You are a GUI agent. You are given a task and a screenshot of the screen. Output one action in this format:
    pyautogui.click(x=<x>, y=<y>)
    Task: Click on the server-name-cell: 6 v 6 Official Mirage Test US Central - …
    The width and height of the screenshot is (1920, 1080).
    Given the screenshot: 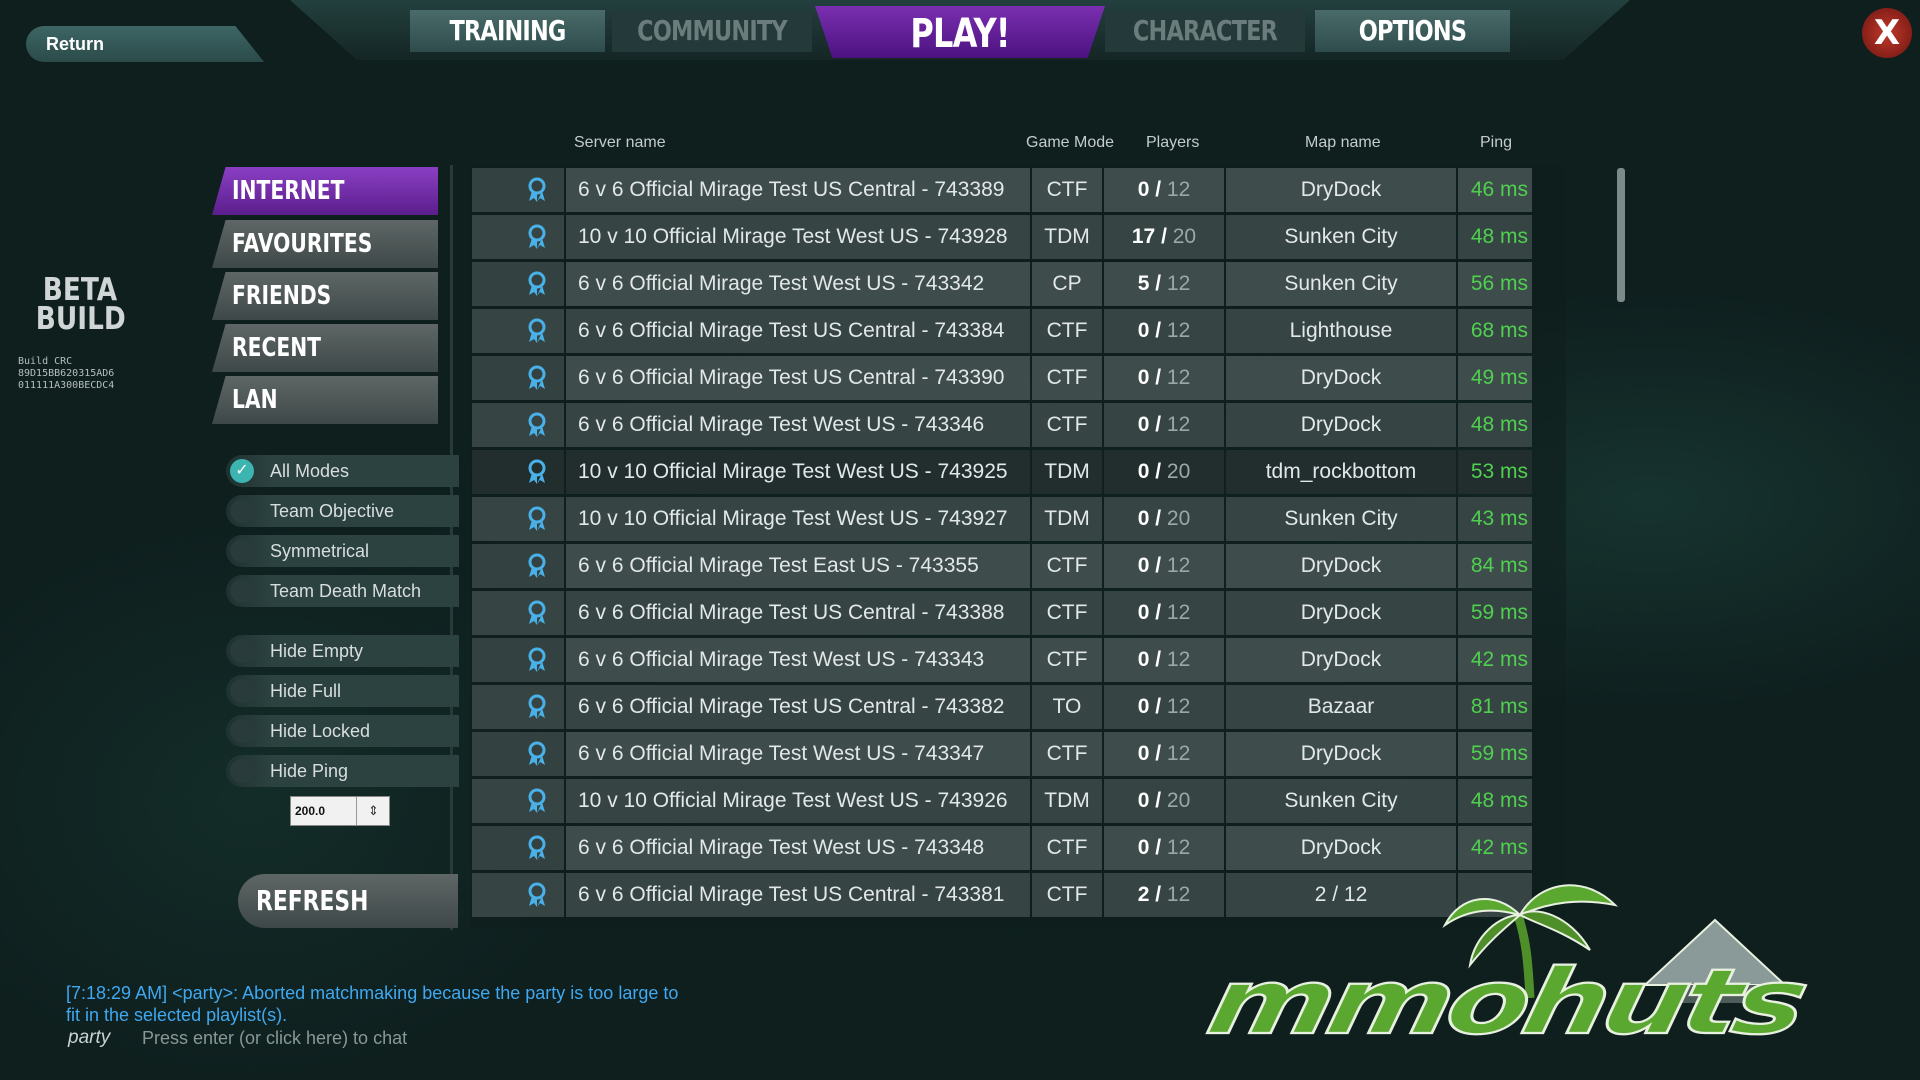 What is the action you would take?
    pyautogui.click(x=798, y=613)
    